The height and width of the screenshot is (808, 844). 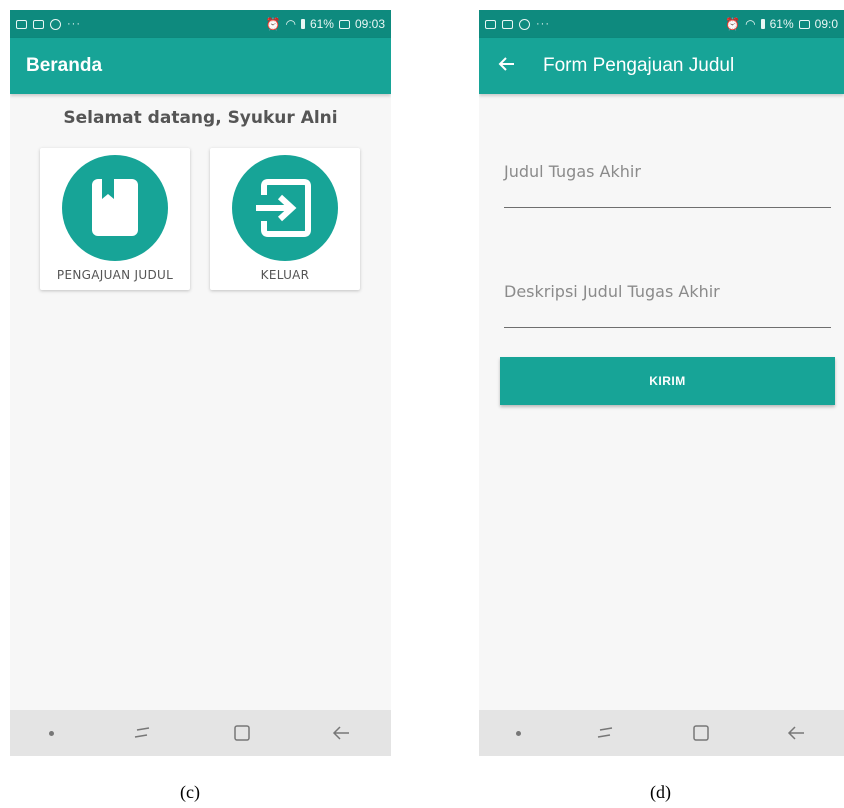 I want to click on figure-caption-c: (c), so click(x=190, y=792).